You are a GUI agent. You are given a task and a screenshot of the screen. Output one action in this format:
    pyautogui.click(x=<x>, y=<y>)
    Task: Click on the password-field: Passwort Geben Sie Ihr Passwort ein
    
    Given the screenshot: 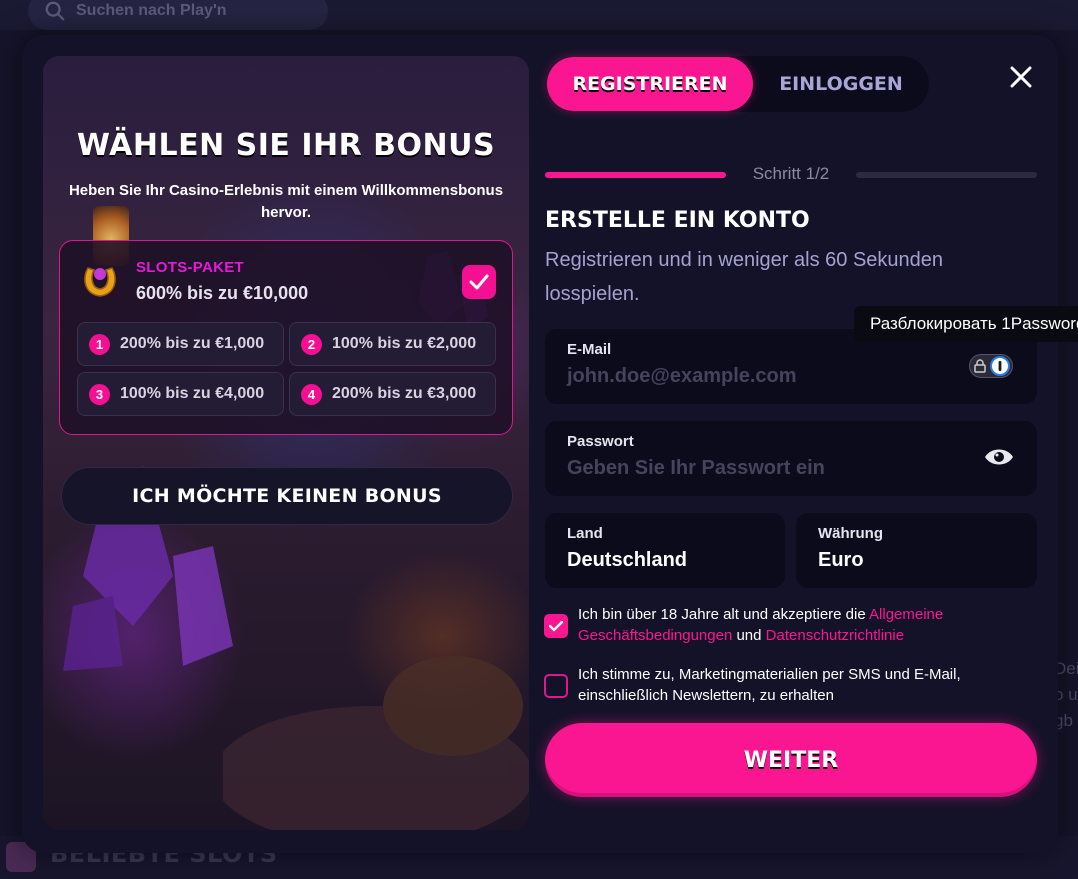 What is the action you would take?
    pyautogui.click(x=791, y=458)
    